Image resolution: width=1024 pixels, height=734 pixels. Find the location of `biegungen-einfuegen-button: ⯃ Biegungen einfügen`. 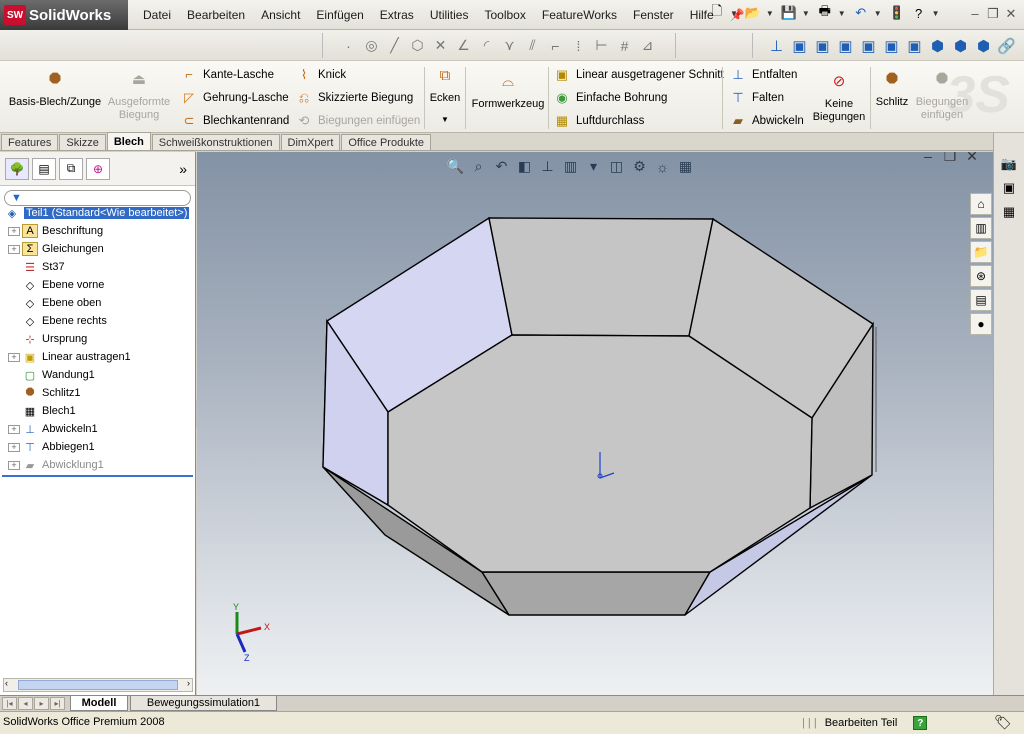

biegungen-einfuegen-button: ⯃ Biegungen einfügen is located at coordinates (942, 97).